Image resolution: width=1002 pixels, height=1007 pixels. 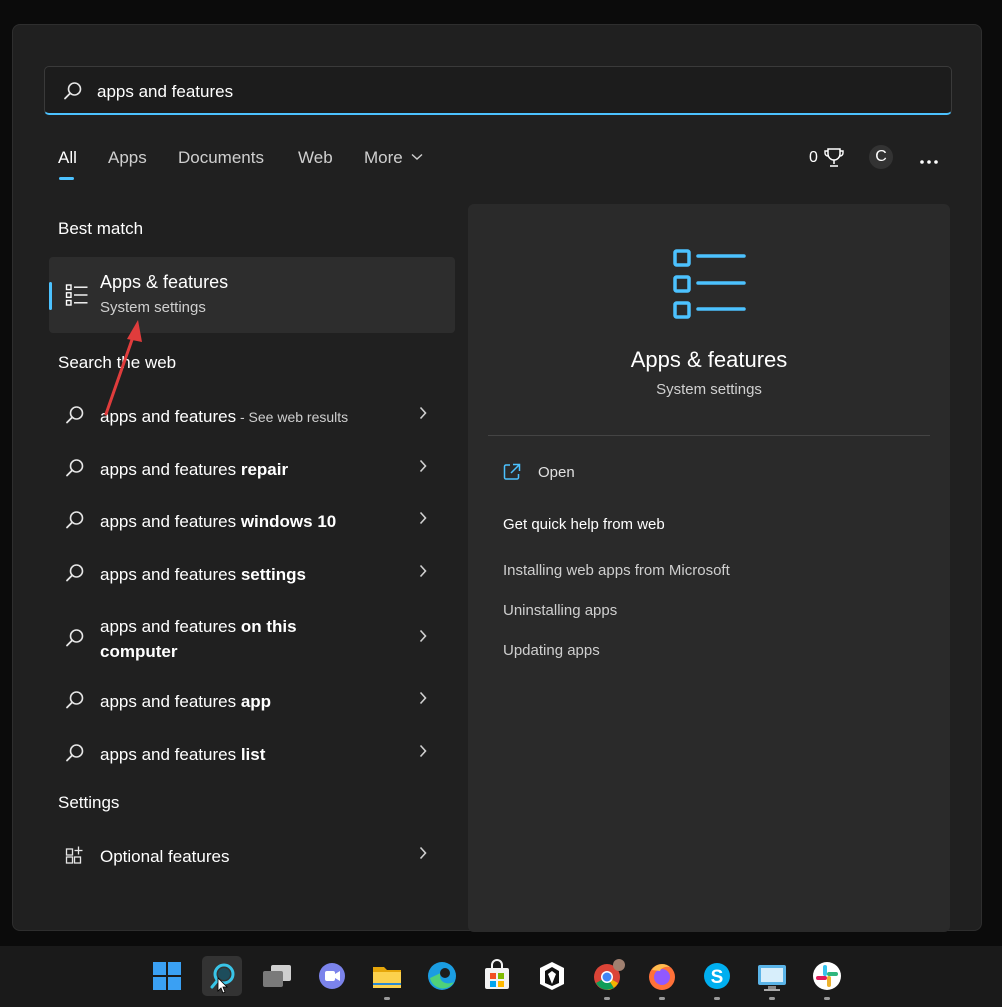 I want to click on rewards-count: 0, so click(x=813, y=157).